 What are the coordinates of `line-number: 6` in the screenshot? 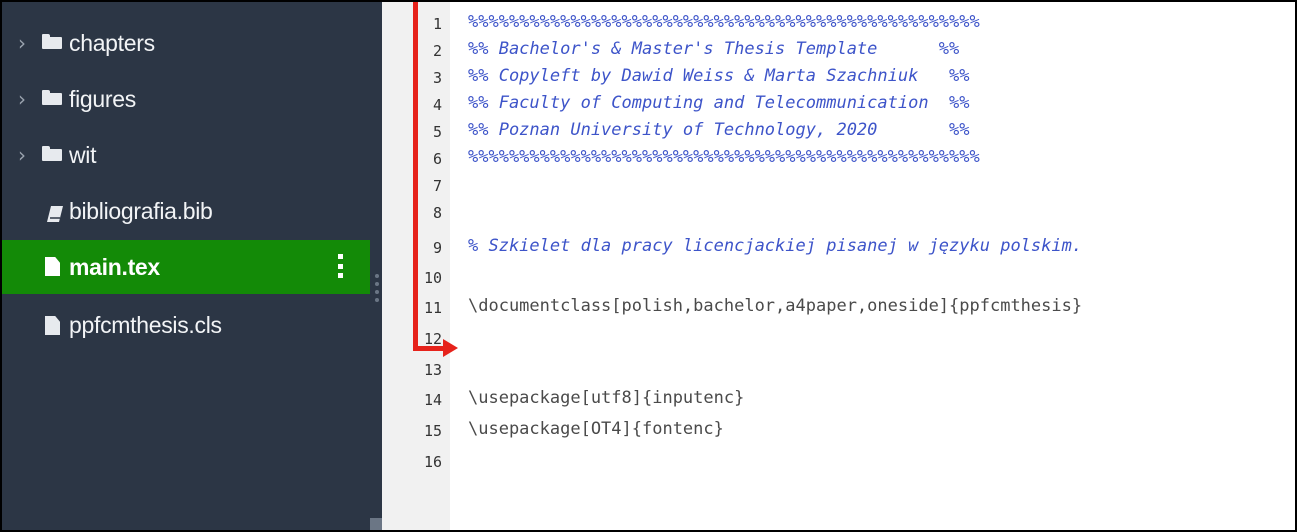 It's located at (437, 159).